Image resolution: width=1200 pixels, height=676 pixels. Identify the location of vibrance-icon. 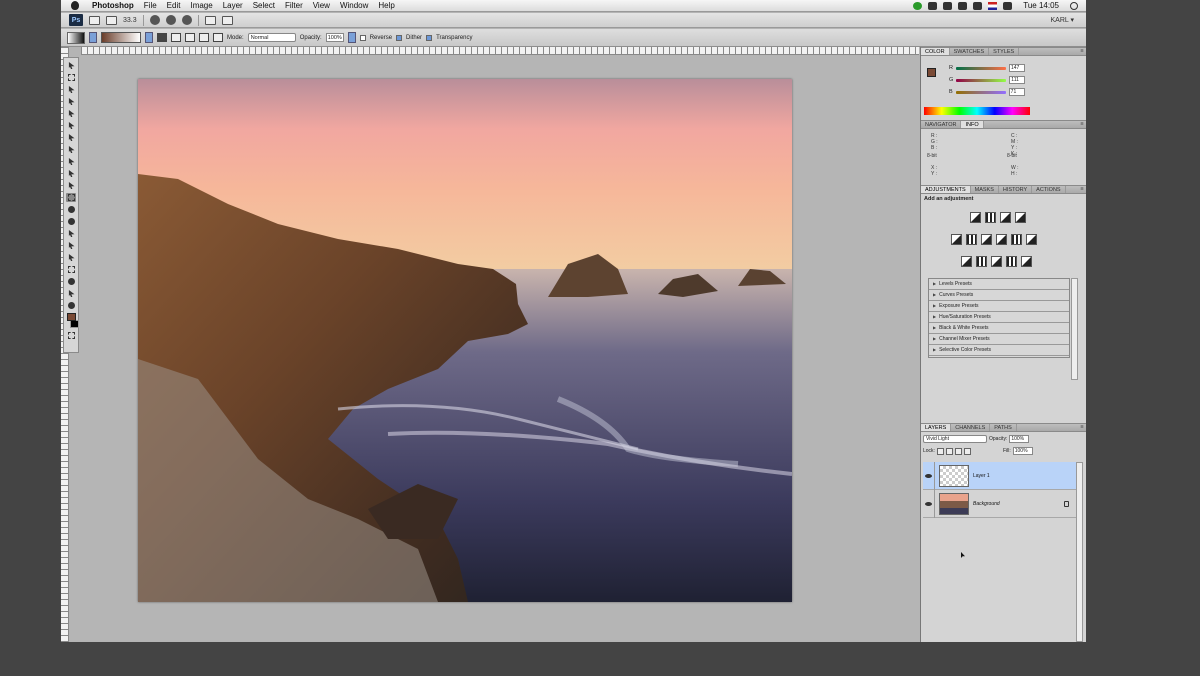
(956, 239).